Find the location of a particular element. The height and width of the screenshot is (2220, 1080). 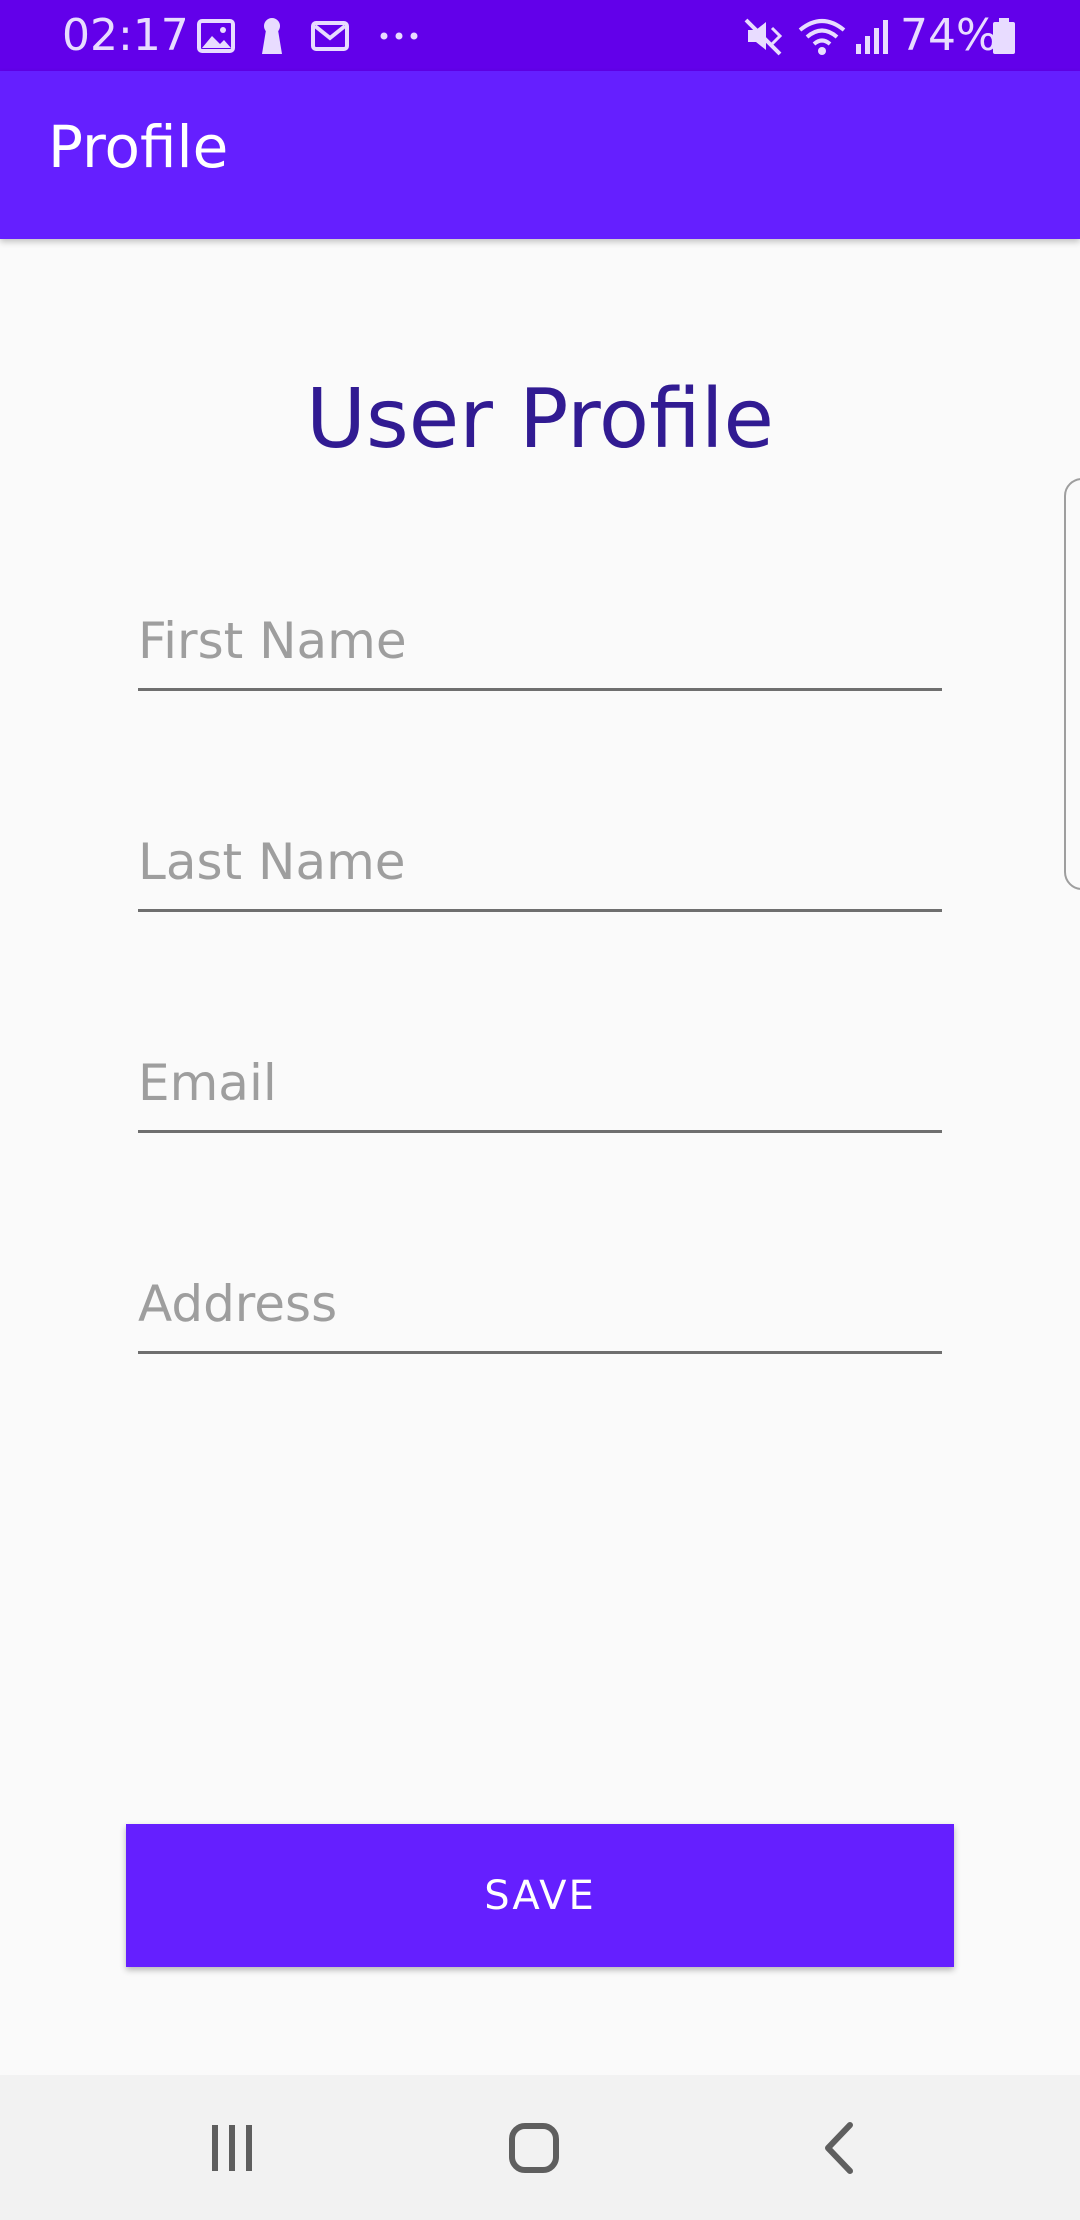

back-icon is located at coordinates (838, 2147).